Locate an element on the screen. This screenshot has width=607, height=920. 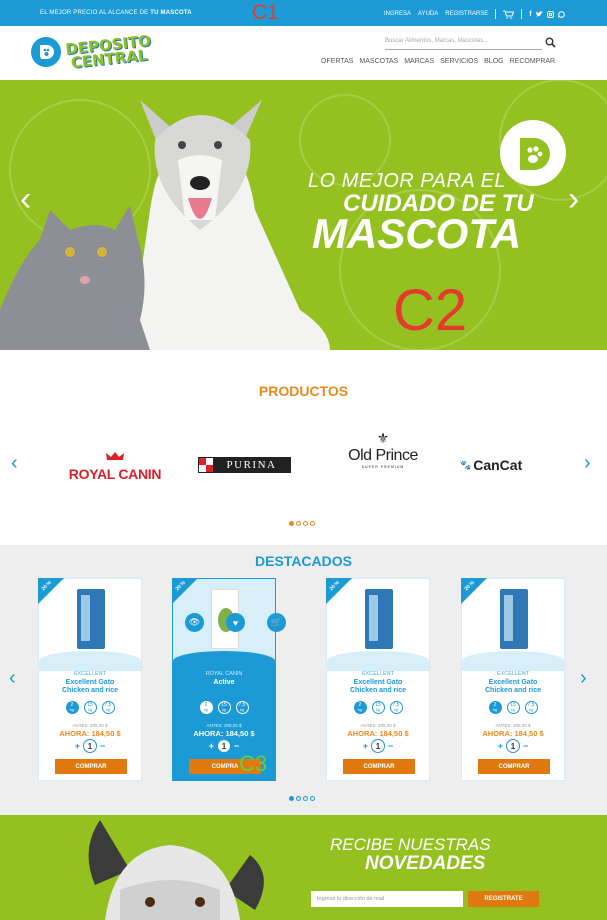
whatsapp-icon is located at coordinates (561, 14).